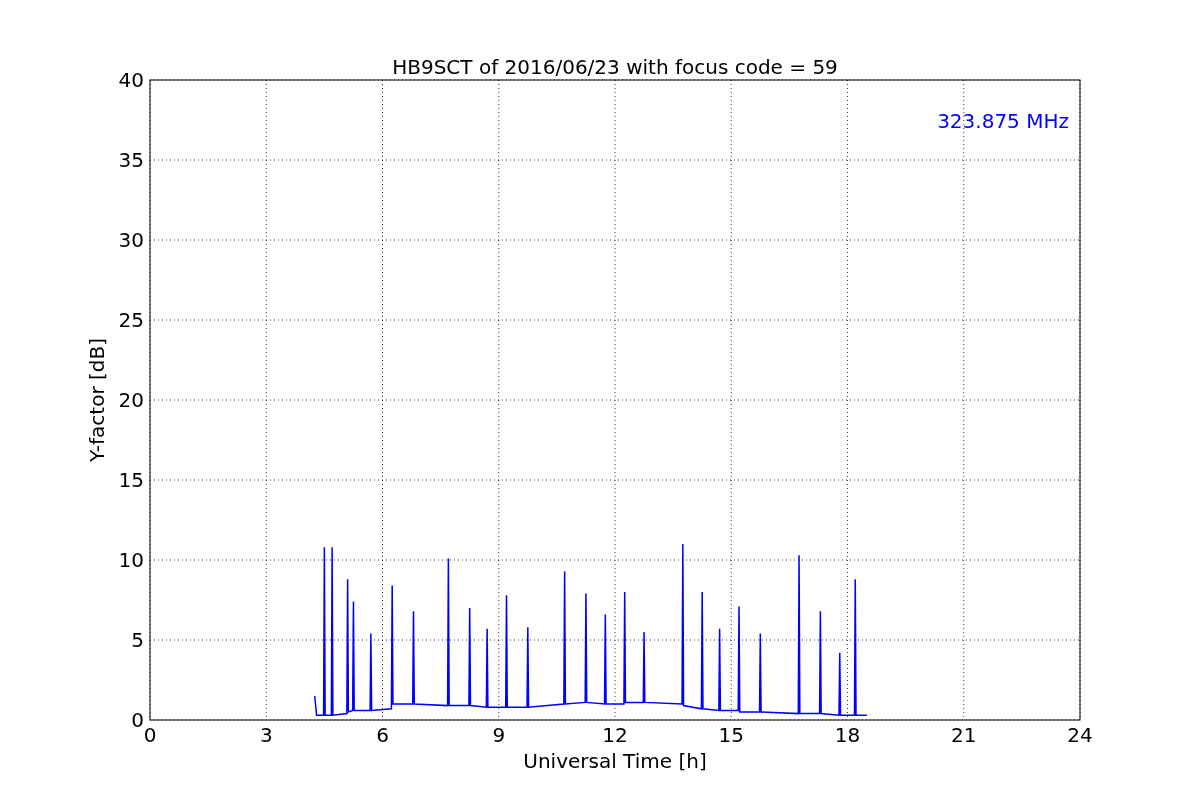 This screenshot has width=1200, height=800. I want to click on x-tick-label: 6, so click(382, 735).